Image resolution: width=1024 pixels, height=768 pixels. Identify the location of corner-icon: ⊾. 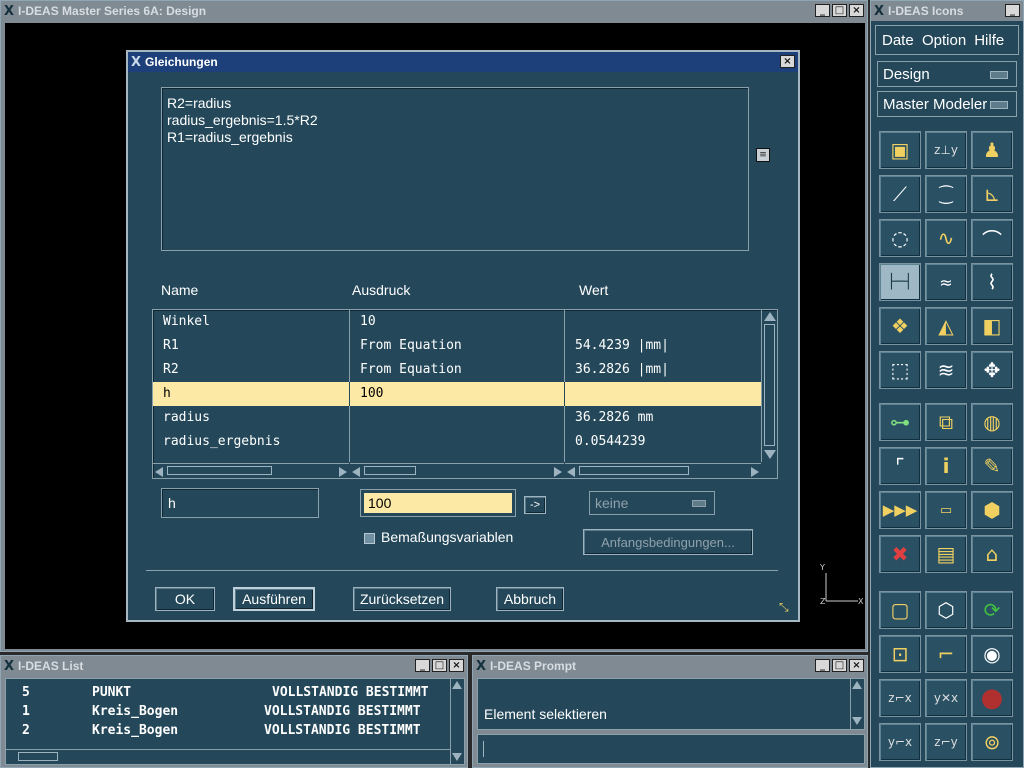
(992, 194).